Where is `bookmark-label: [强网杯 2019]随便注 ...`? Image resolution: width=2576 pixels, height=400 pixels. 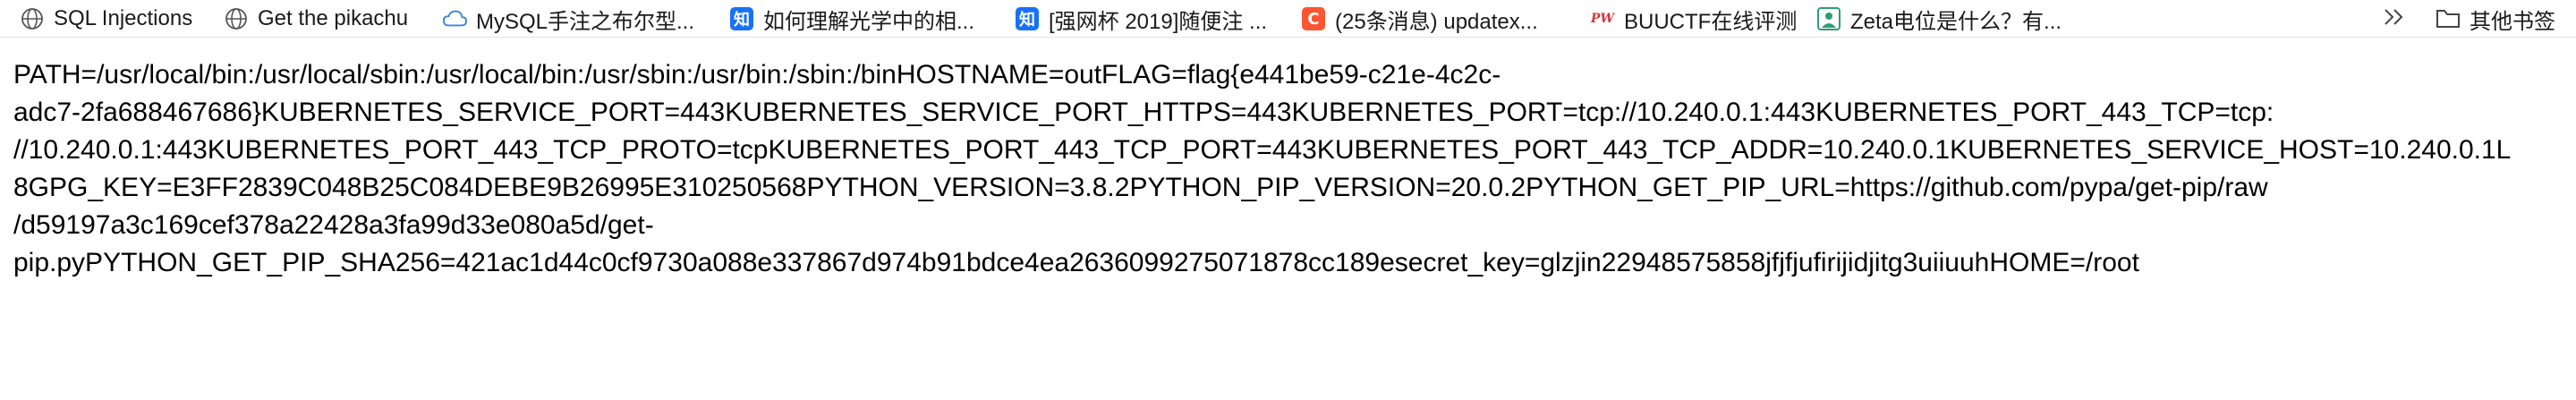 bookmark-label: [强网杯 2019]随便注 ... is located at coordinates (1158, 21).